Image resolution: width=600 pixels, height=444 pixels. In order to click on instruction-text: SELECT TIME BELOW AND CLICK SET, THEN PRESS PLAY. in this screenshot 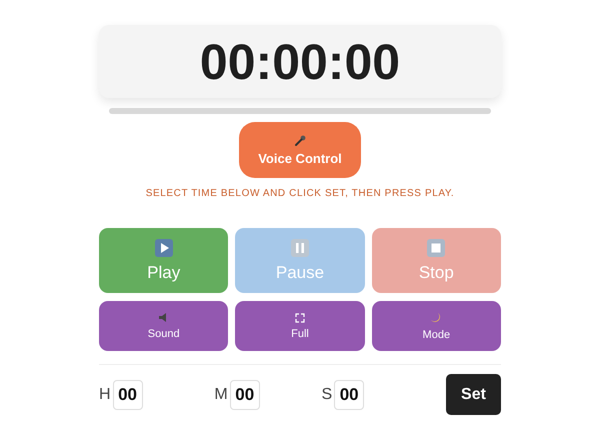, I will do `click(300, 193)`.